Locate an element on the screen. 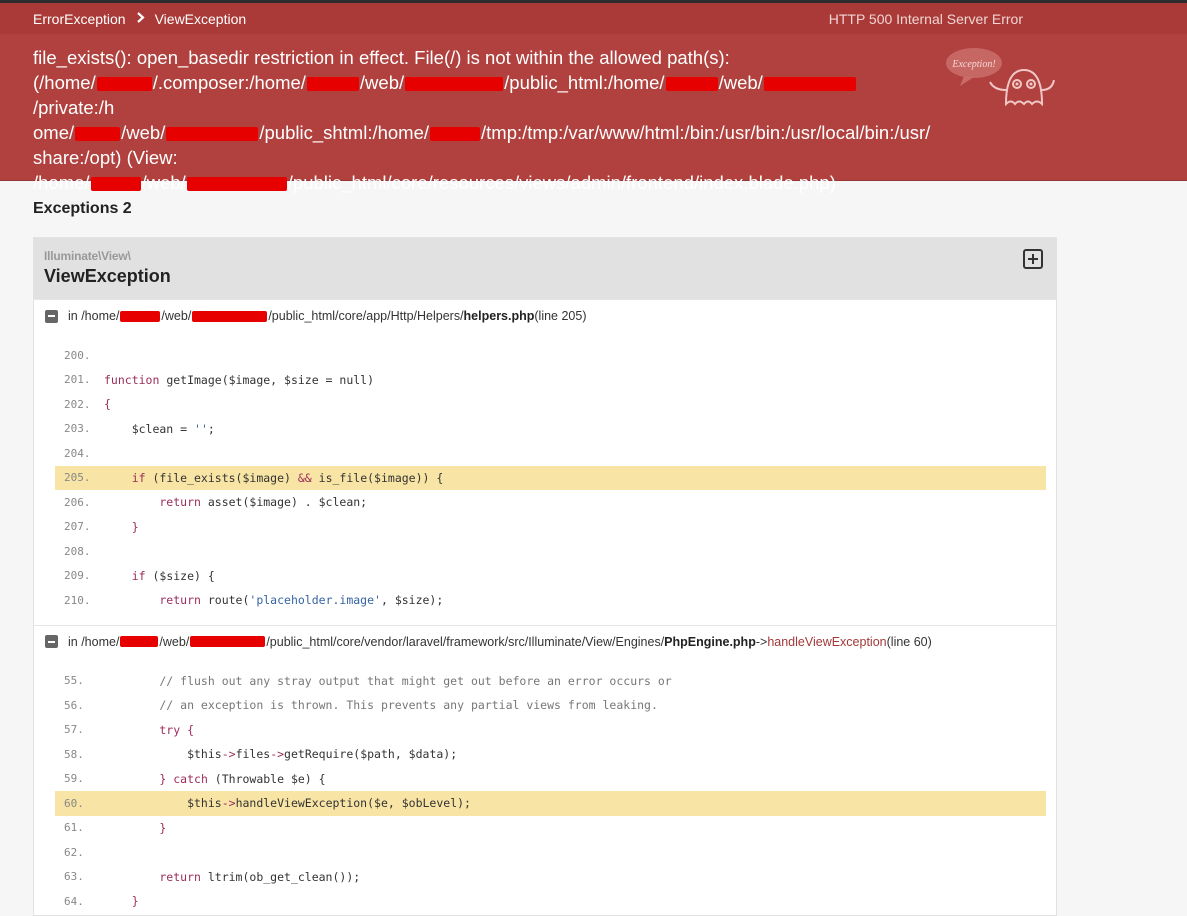 The width and height of the screenshot is (1187, 916). http-status: HTTP 500 Internal Server Error is located at coordinates (925, 18).